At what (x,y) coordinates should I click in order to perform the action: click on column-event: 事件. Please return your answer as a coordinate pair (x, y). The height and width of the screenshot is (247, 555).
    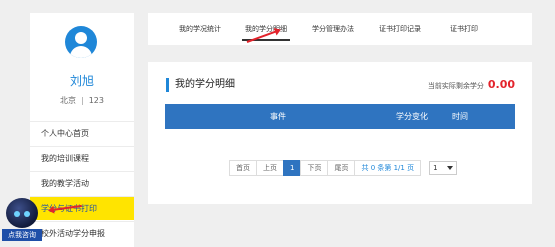
    Looking at the image, I should click on (278, 116).